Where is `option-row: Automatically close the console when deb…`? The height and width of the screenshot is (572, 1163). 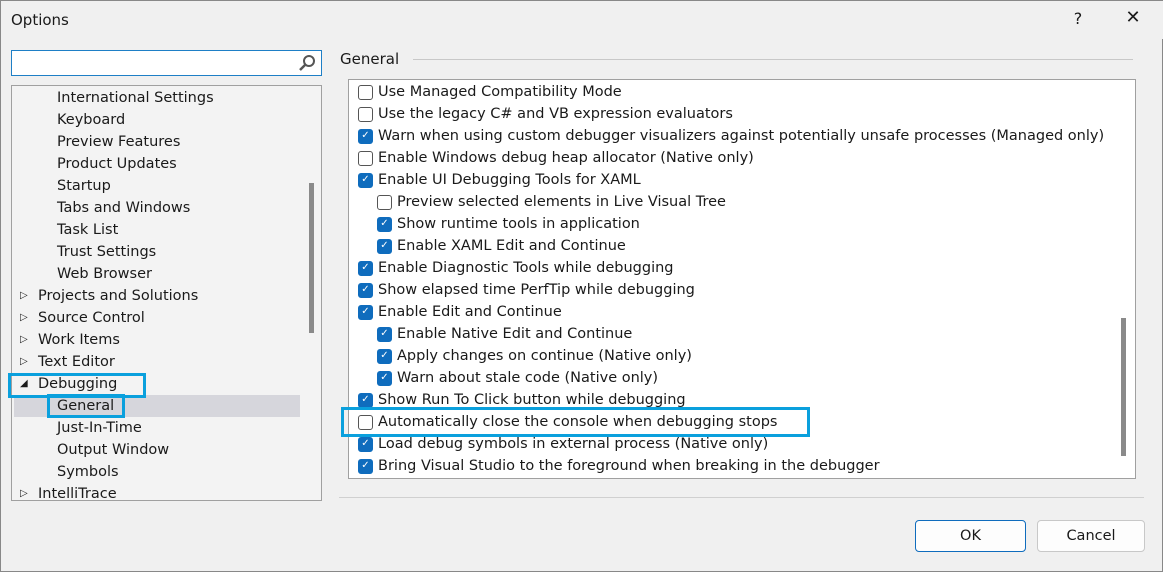 option-row: Automatically close the console when deb… is located at coordinates (567, 422).